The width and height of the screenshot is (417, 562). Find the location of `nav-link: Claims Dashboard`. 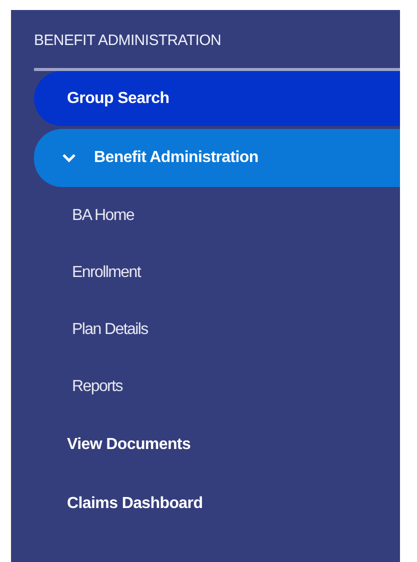

nav-link: Claims Dashboard is located at coordinates (118, 503).